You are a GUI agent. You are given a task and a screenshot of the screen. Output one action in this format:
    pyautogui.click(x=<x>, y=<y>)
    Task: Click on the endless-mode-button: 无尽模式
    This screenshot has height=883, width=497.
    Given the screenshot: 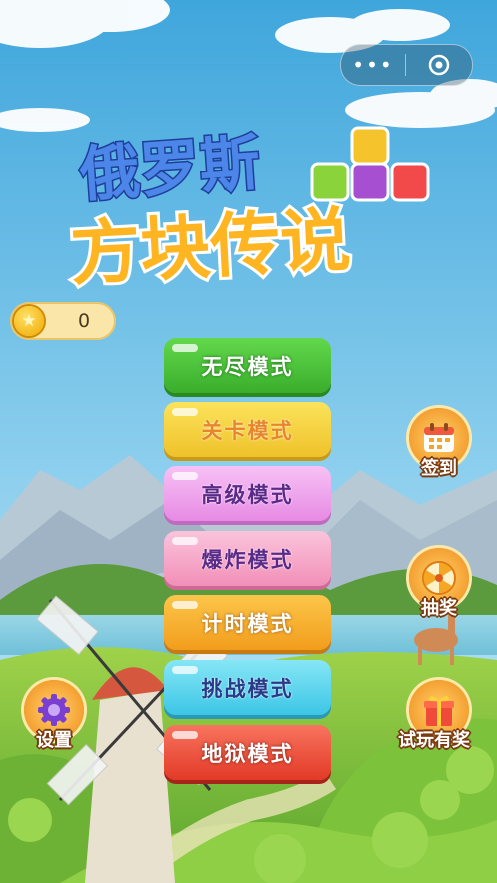 What is the action you would take?
    pyautogui.click(x=247, y=365)
    